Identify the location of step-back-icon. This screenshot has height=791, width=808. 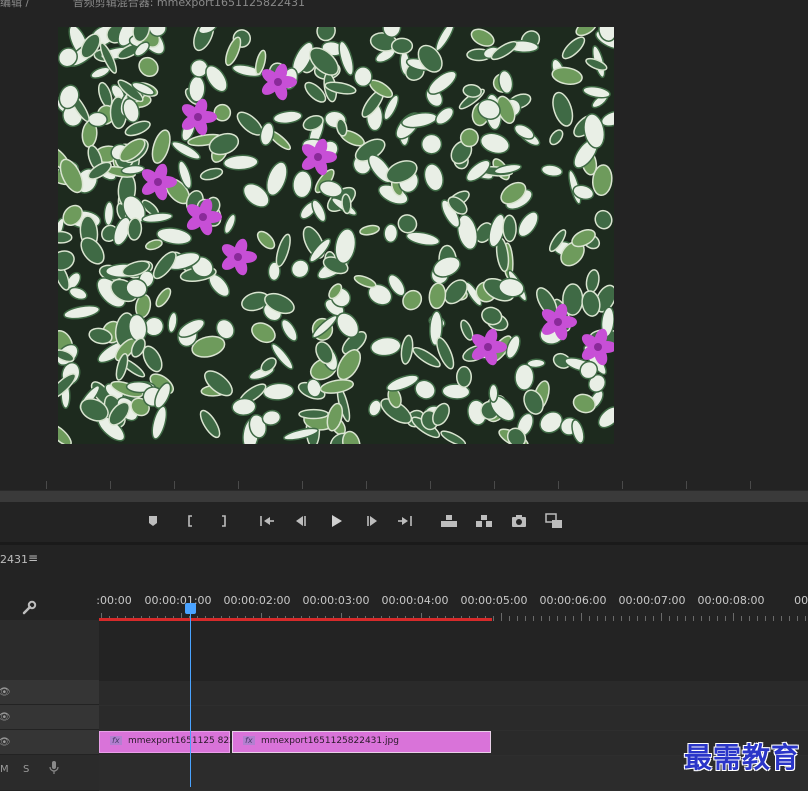
(301, 521).